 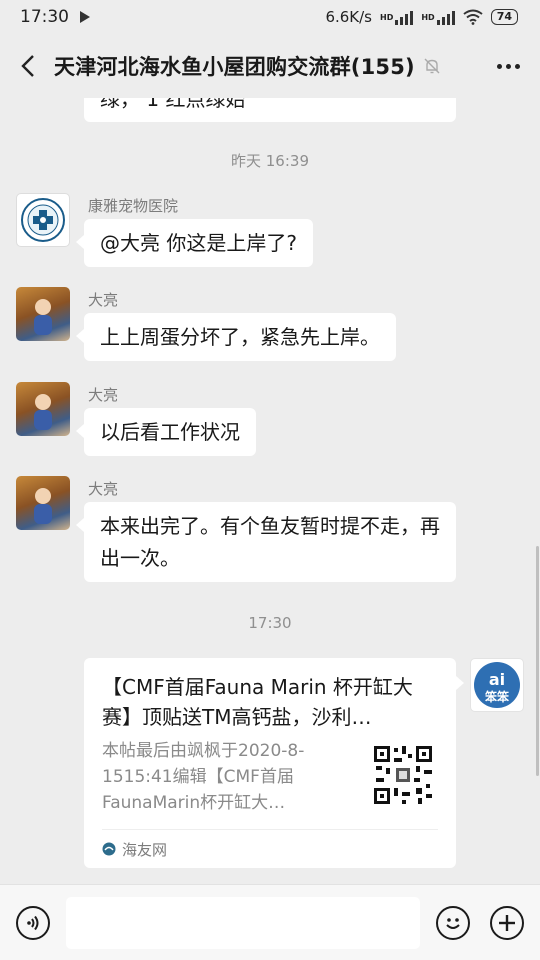 I want to click on status-time: 17:30, so click(x=44, y=17).